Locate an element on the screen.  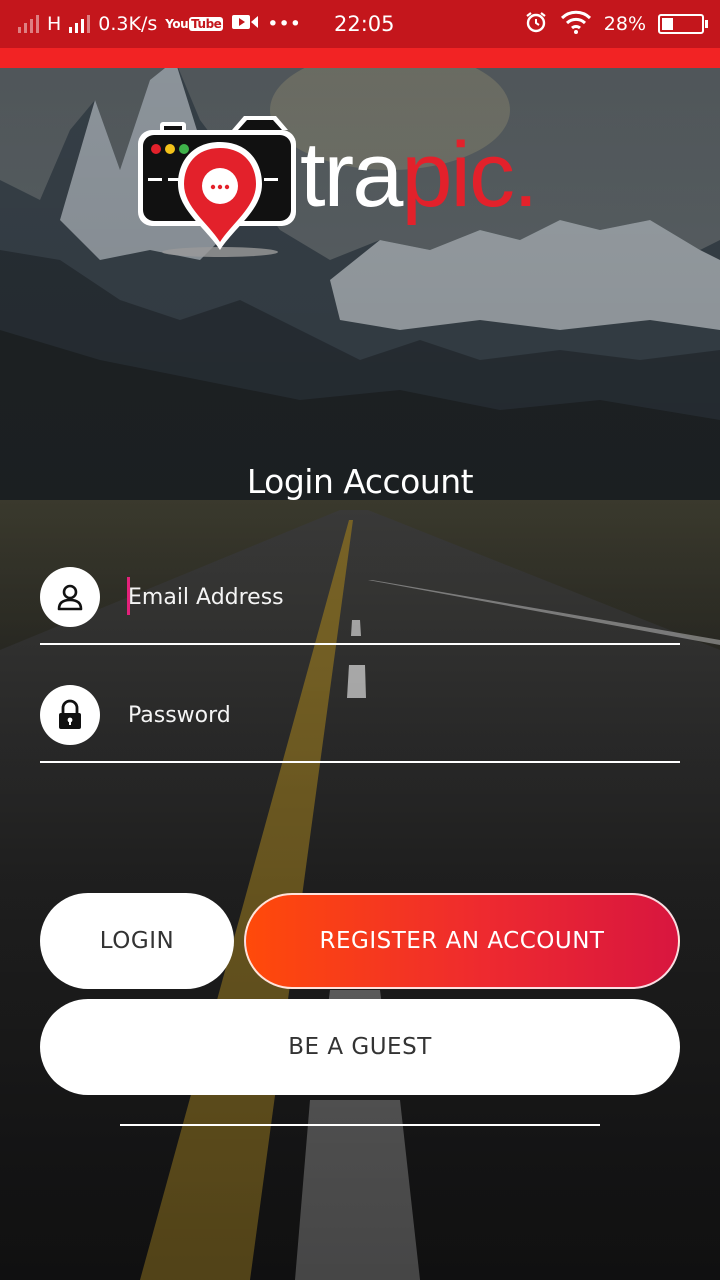
password-underline is located at coordinates (360, 762).